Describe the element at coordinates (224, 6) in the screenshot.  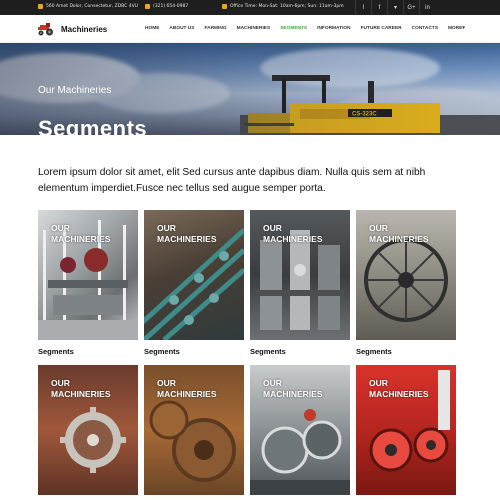
I see `clock-icon` at that location.